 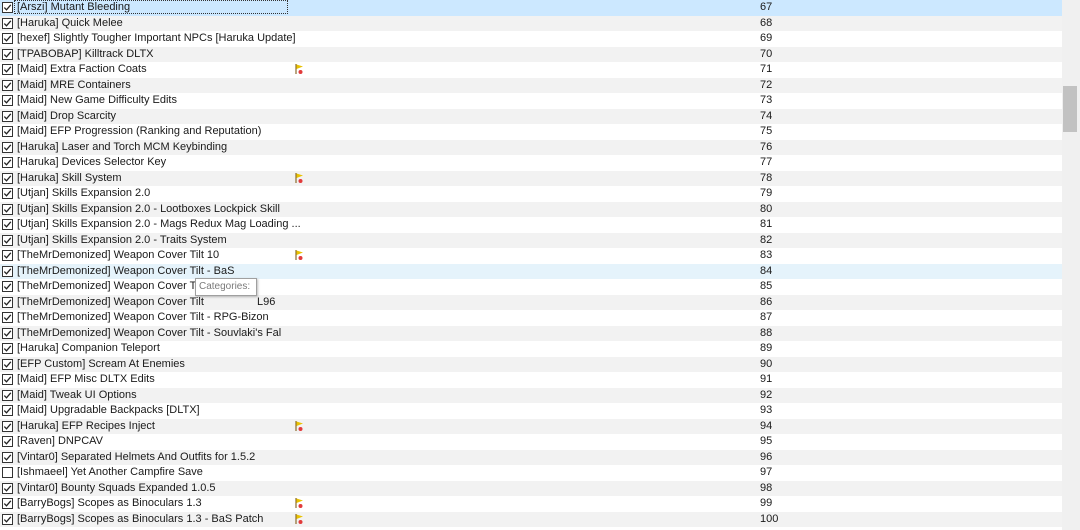 I want to click on mod-name: [Haruka] Laser and Torch MCM Keybinding, so click(x=122, y=146).